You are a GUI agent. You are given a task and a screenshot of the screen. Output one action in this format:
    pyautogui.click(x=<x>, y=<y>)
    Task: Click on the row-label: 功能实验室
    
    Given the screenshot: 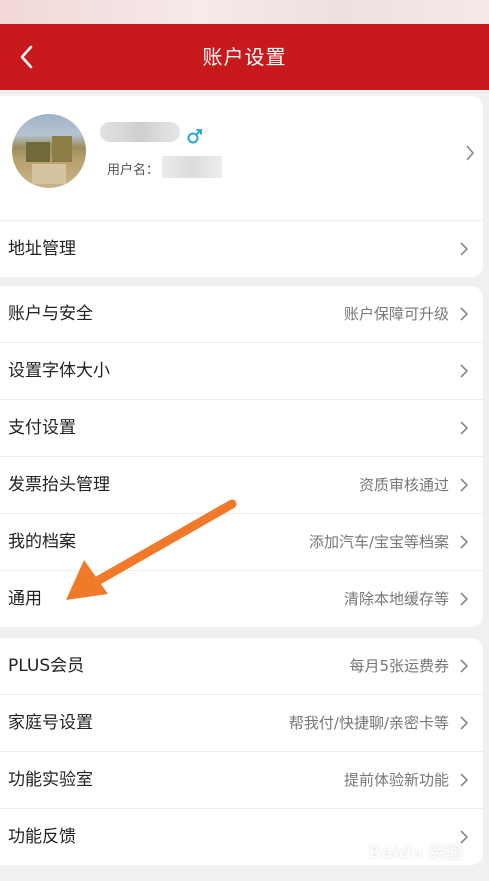 What is the action you would take?
    pyautogui.click(x=50, y=780)
    